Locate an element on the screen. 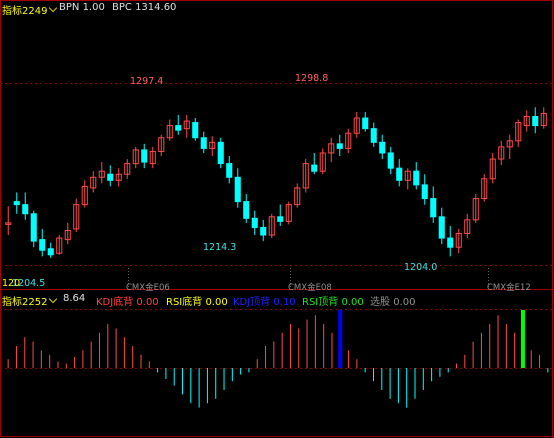  high-label-1: 1297.4 is located at coordinates (147, 81).